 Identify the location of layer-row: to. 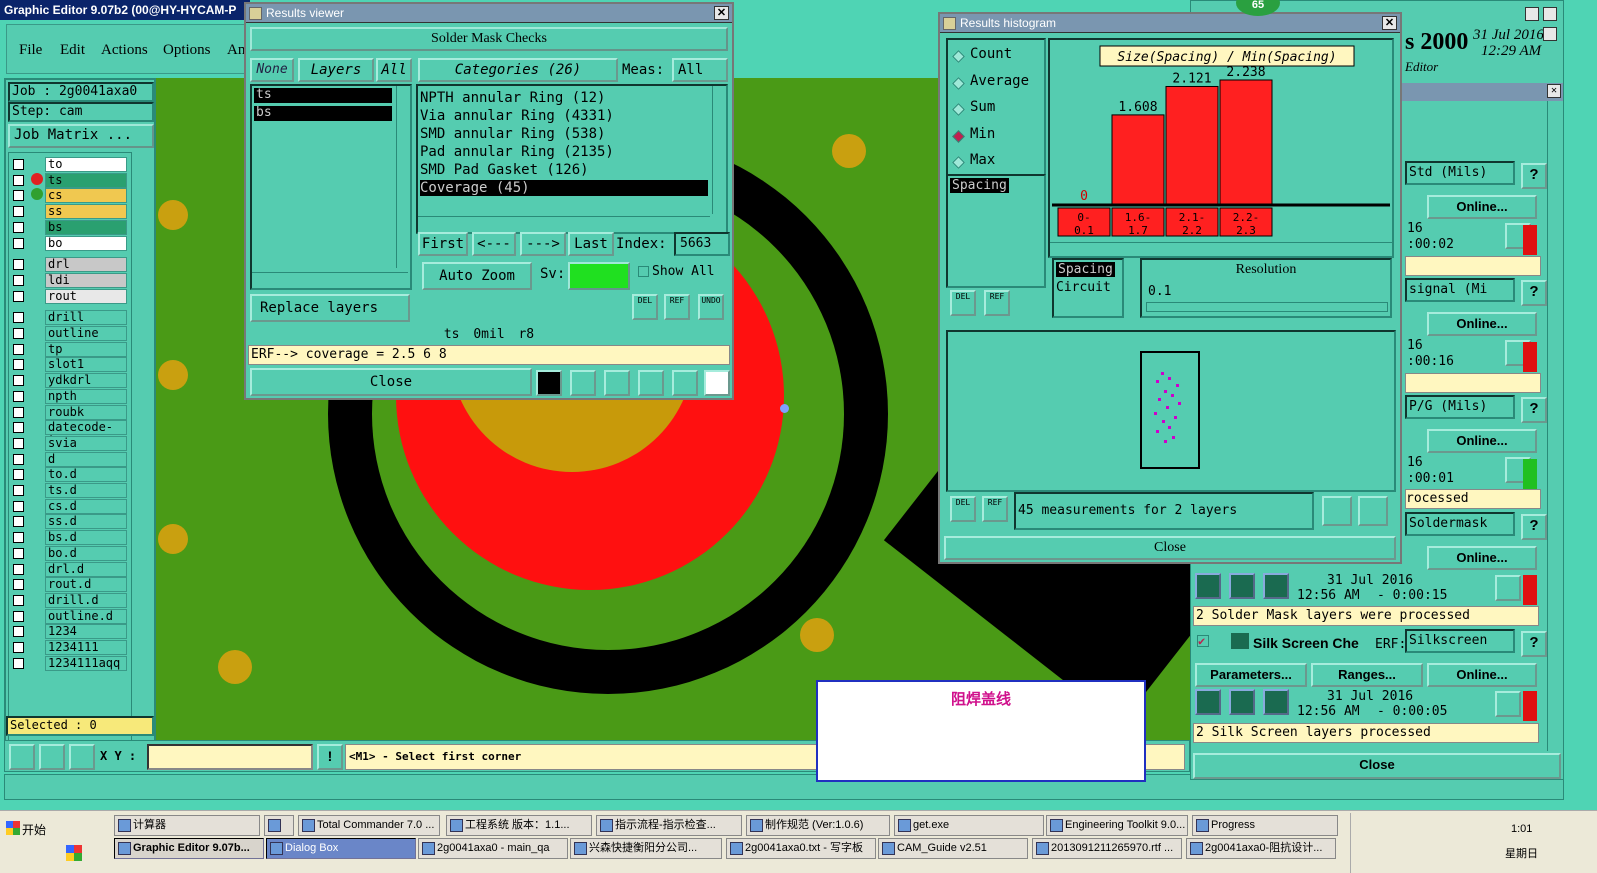
(70, 164).